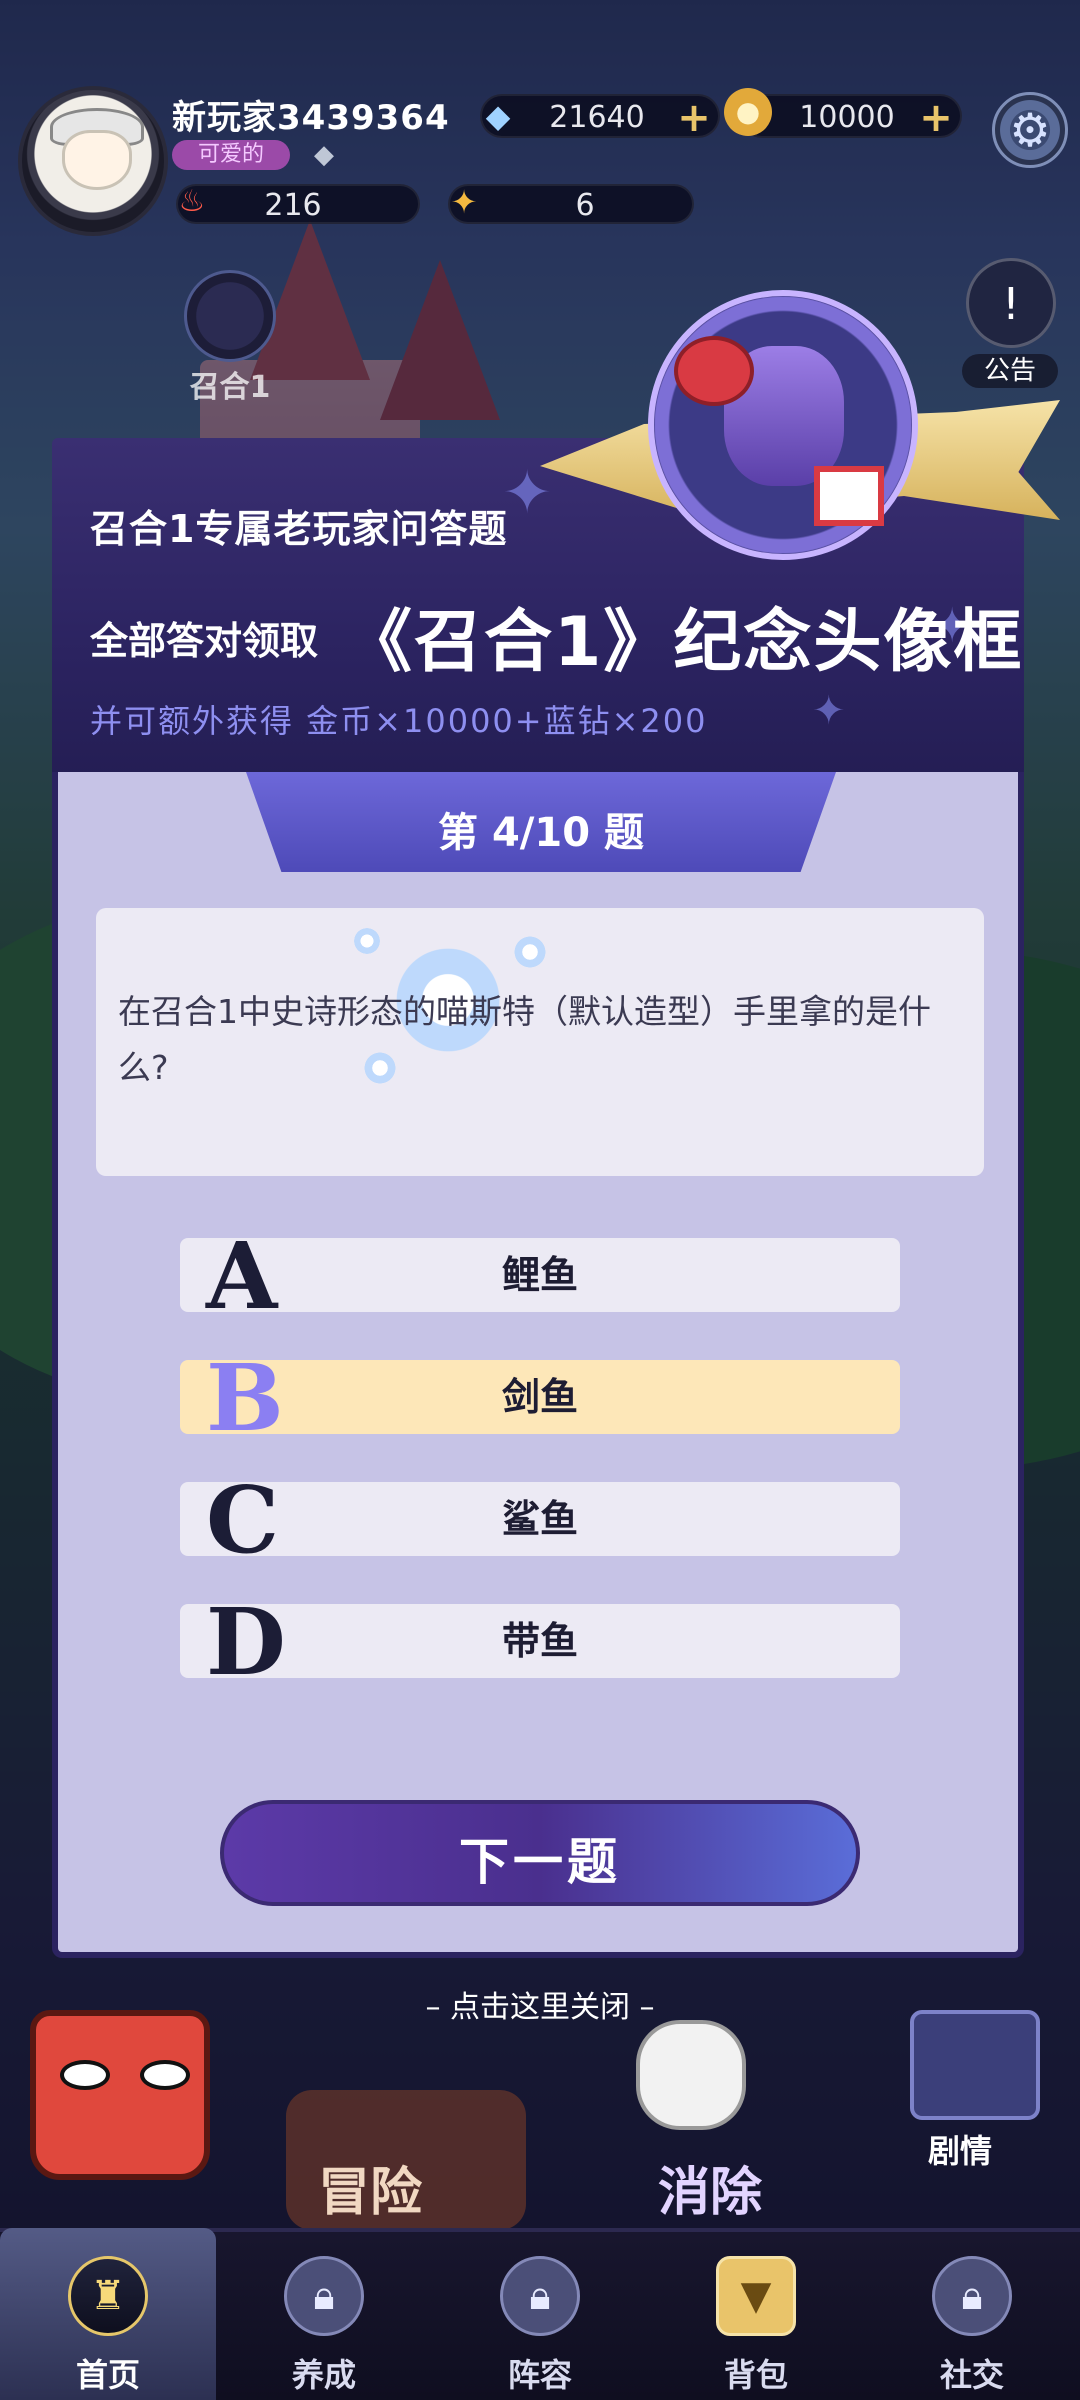 This screenshot has width=1080, height=2400. I want to click on bonus-reward-text: 并可额外获得 金币×10000+蓝钻×200, so click(399, 721).